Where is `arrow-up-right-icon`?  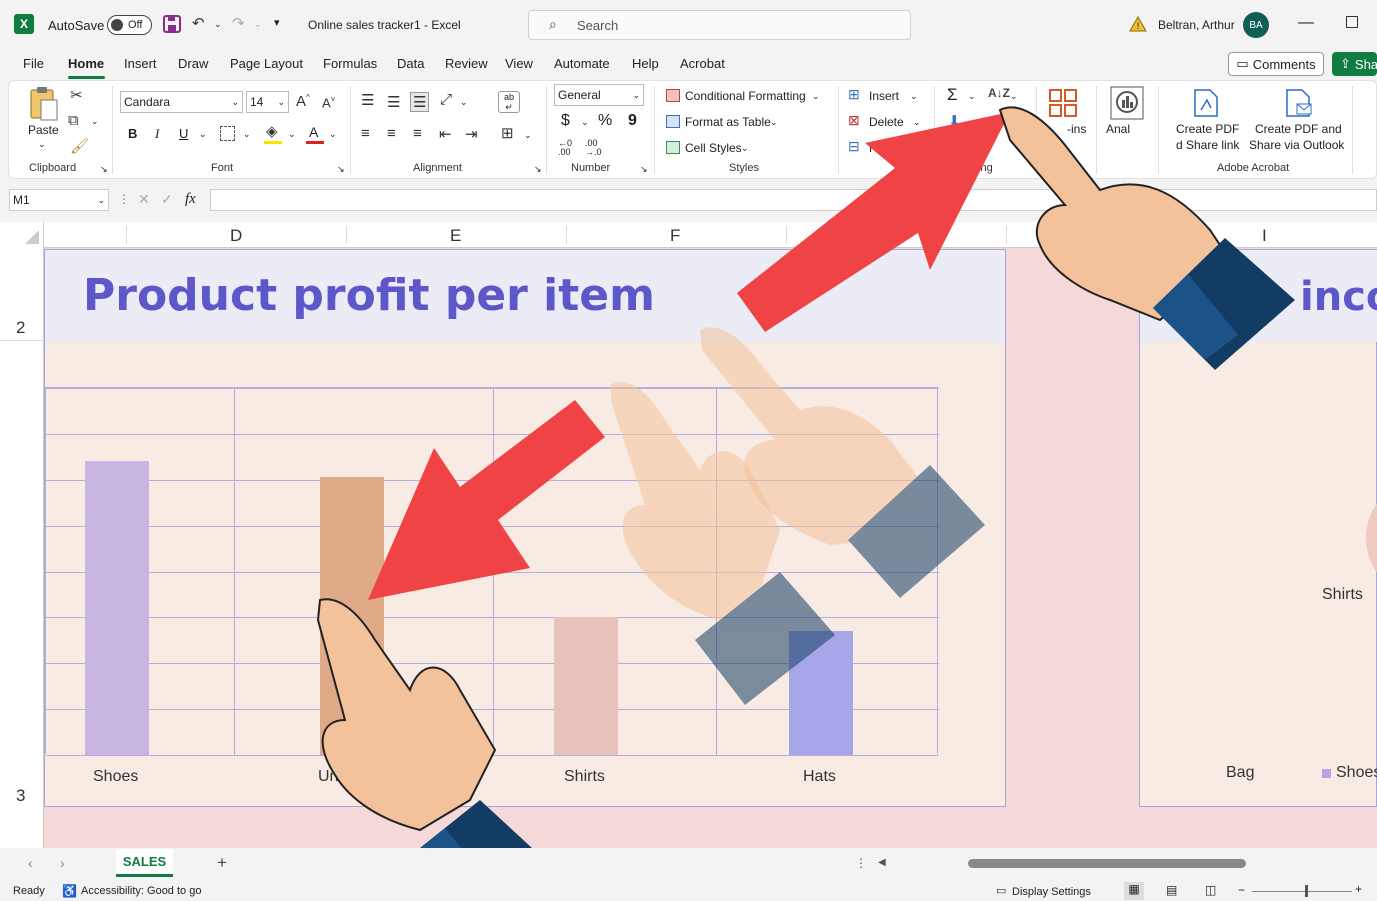 arrow-up-right-icon is located at coordinates (873, 222).